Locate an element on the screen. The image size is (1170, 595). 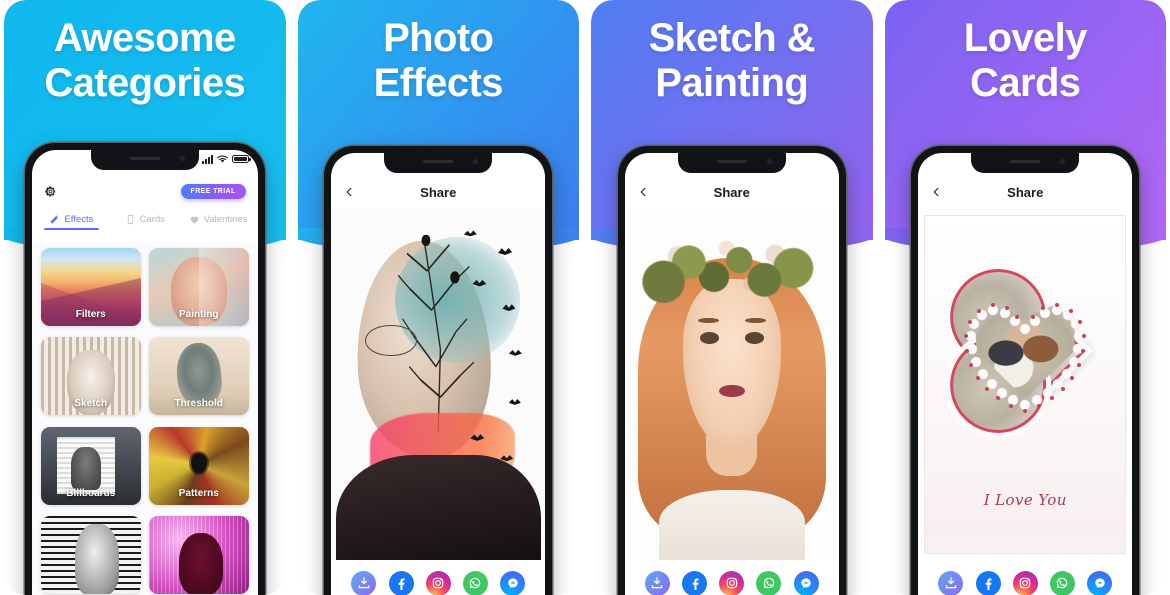
panel-title: Sketch & Painting is located at coordinates (732, 60).